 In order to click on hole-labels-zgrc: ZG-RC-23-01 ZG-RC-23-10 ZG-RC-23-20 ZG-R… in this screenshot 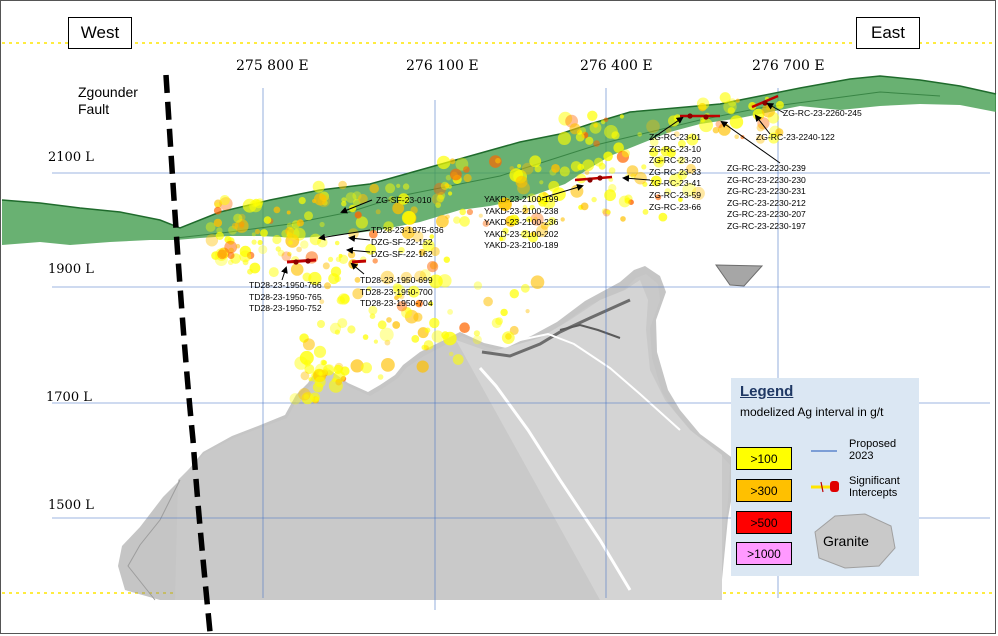, I will do `click(675, 172)`.